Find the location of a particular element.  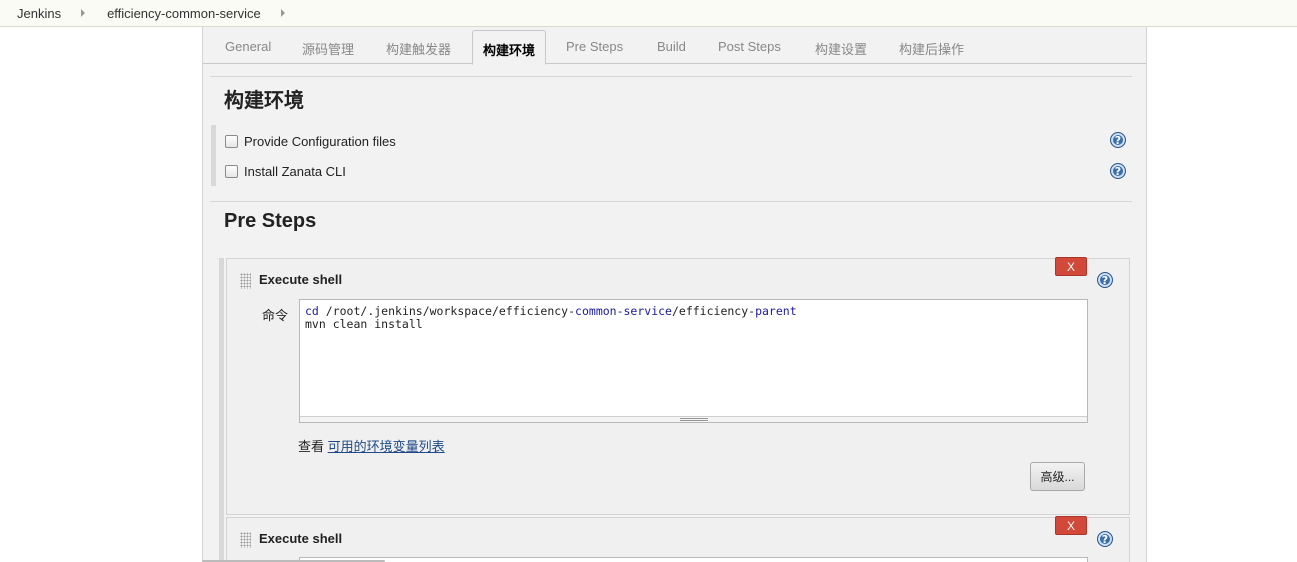

execute-shell-step: Execute shell is located at coordinates (678, 539).